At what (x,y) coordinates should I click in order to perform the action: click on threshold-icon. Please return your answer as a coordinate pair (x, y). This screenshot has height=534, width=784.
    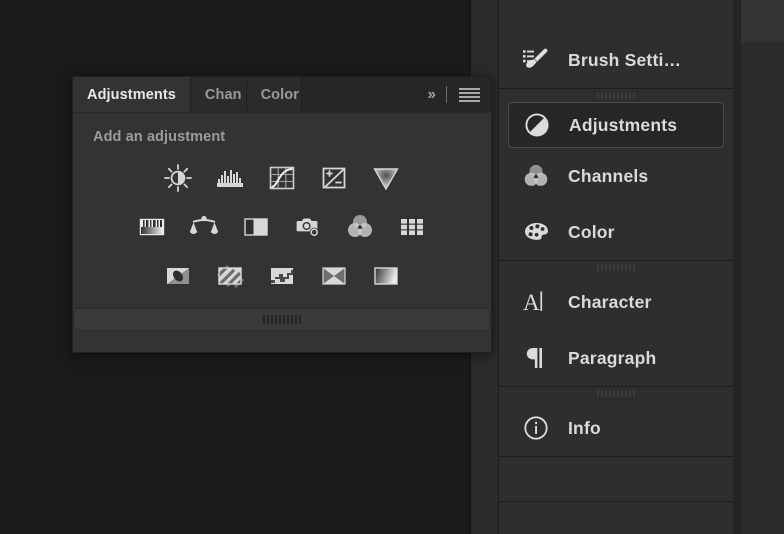
    Looking at the image, I should click on (282, 276).